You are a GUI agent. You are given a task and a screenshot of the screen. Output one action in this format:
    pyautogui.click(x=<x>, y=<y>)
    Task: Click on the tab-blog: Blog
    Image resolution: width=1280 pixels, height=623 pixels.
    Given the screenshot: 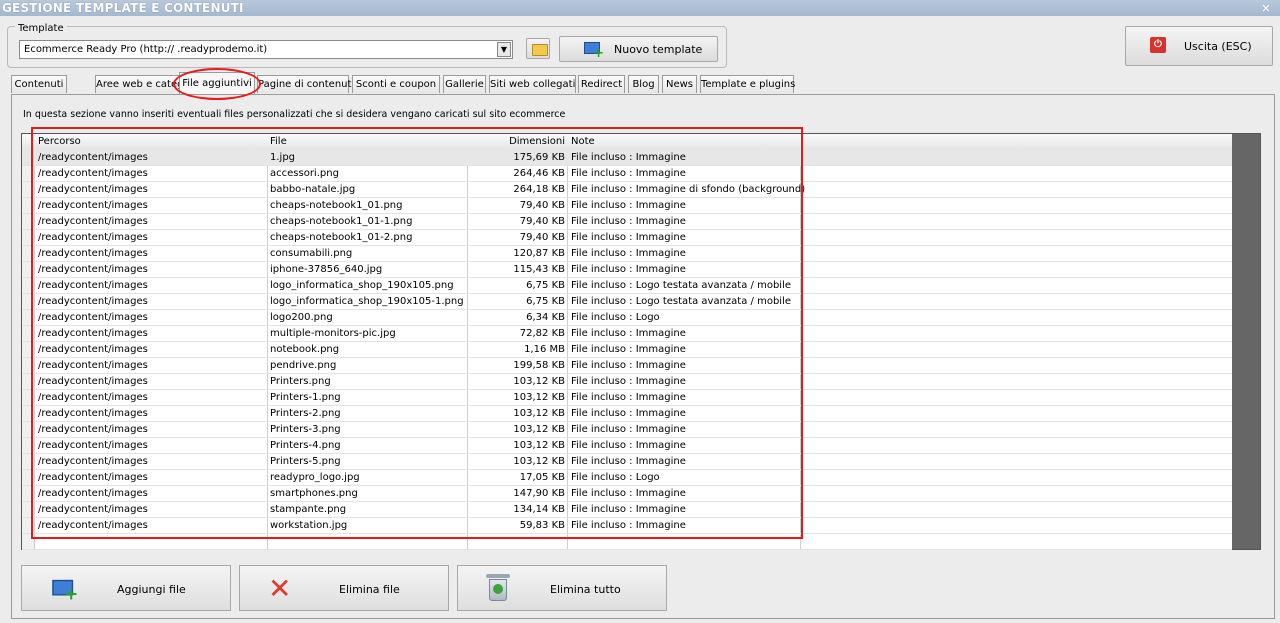 What is the action you would take?
    pyautogui.click(x=643, y=84)
    